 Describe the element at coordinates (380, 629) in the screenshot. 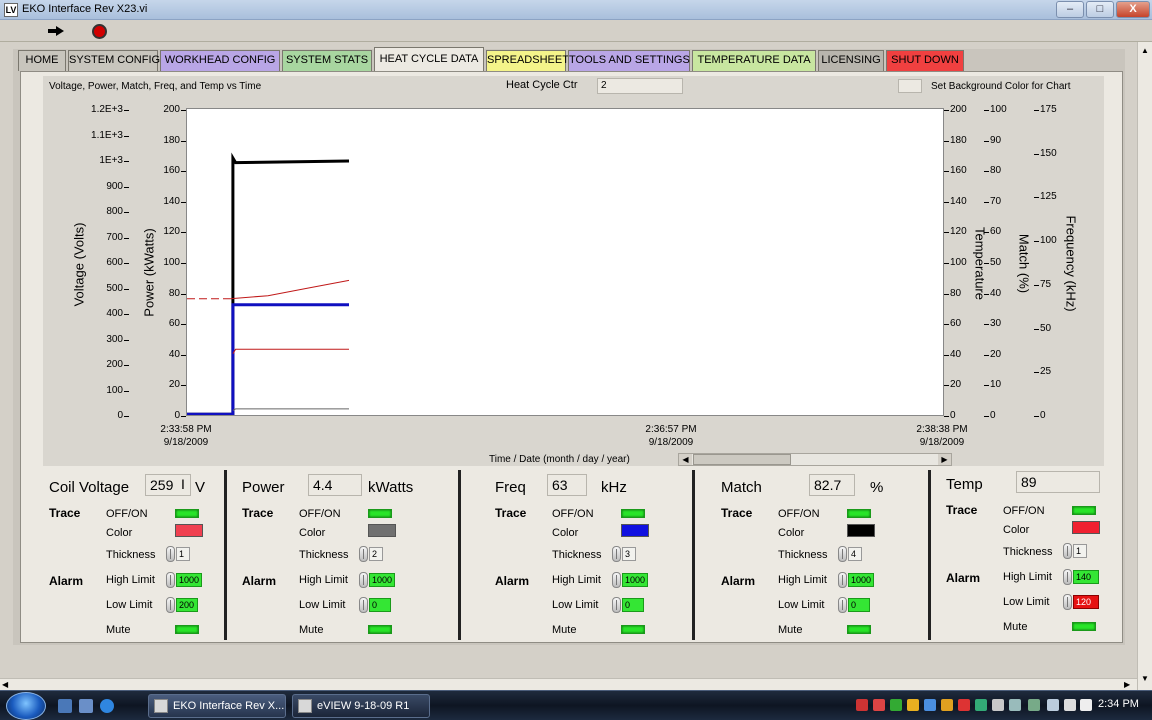

I see `power-mute-toggle` at that location.